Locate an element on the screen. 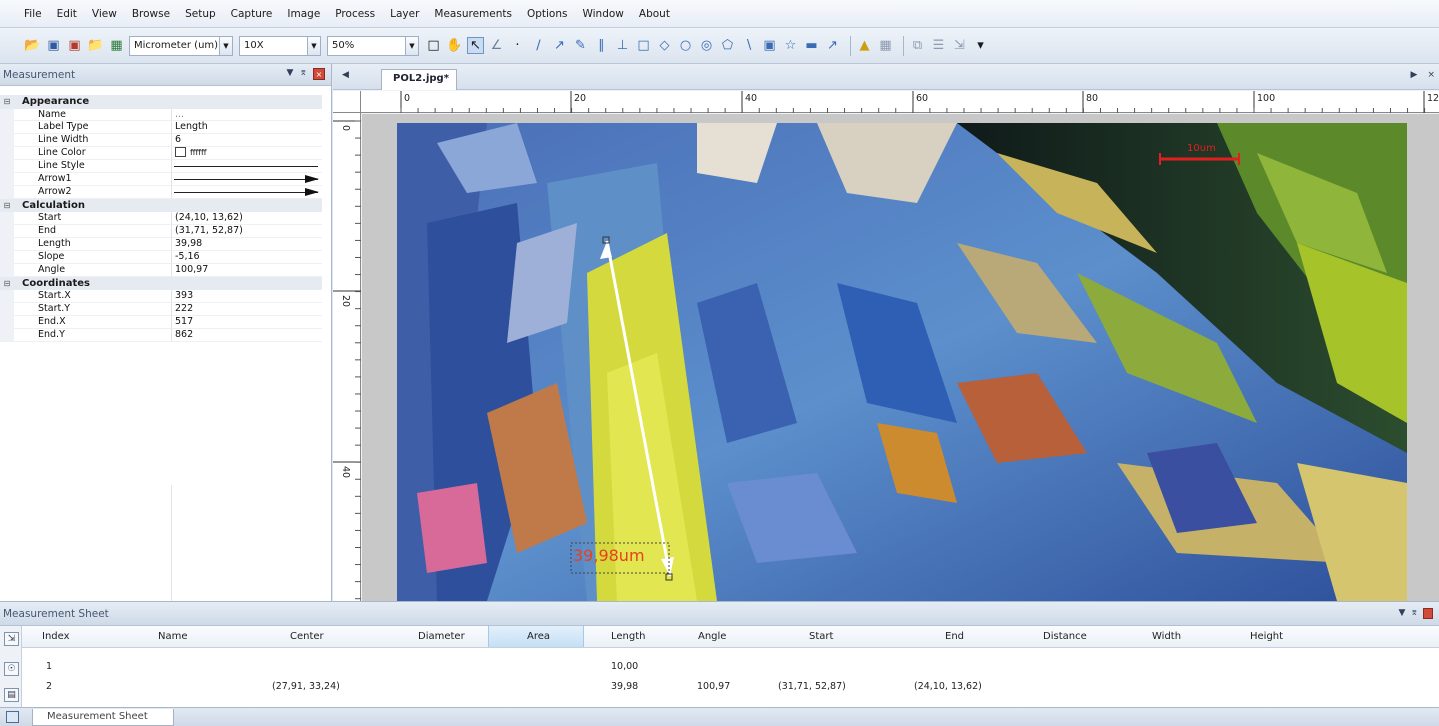 This screenshot has height=726, width=1439. zoom-select: 50% ▼ is located at coordinates (373, 45).